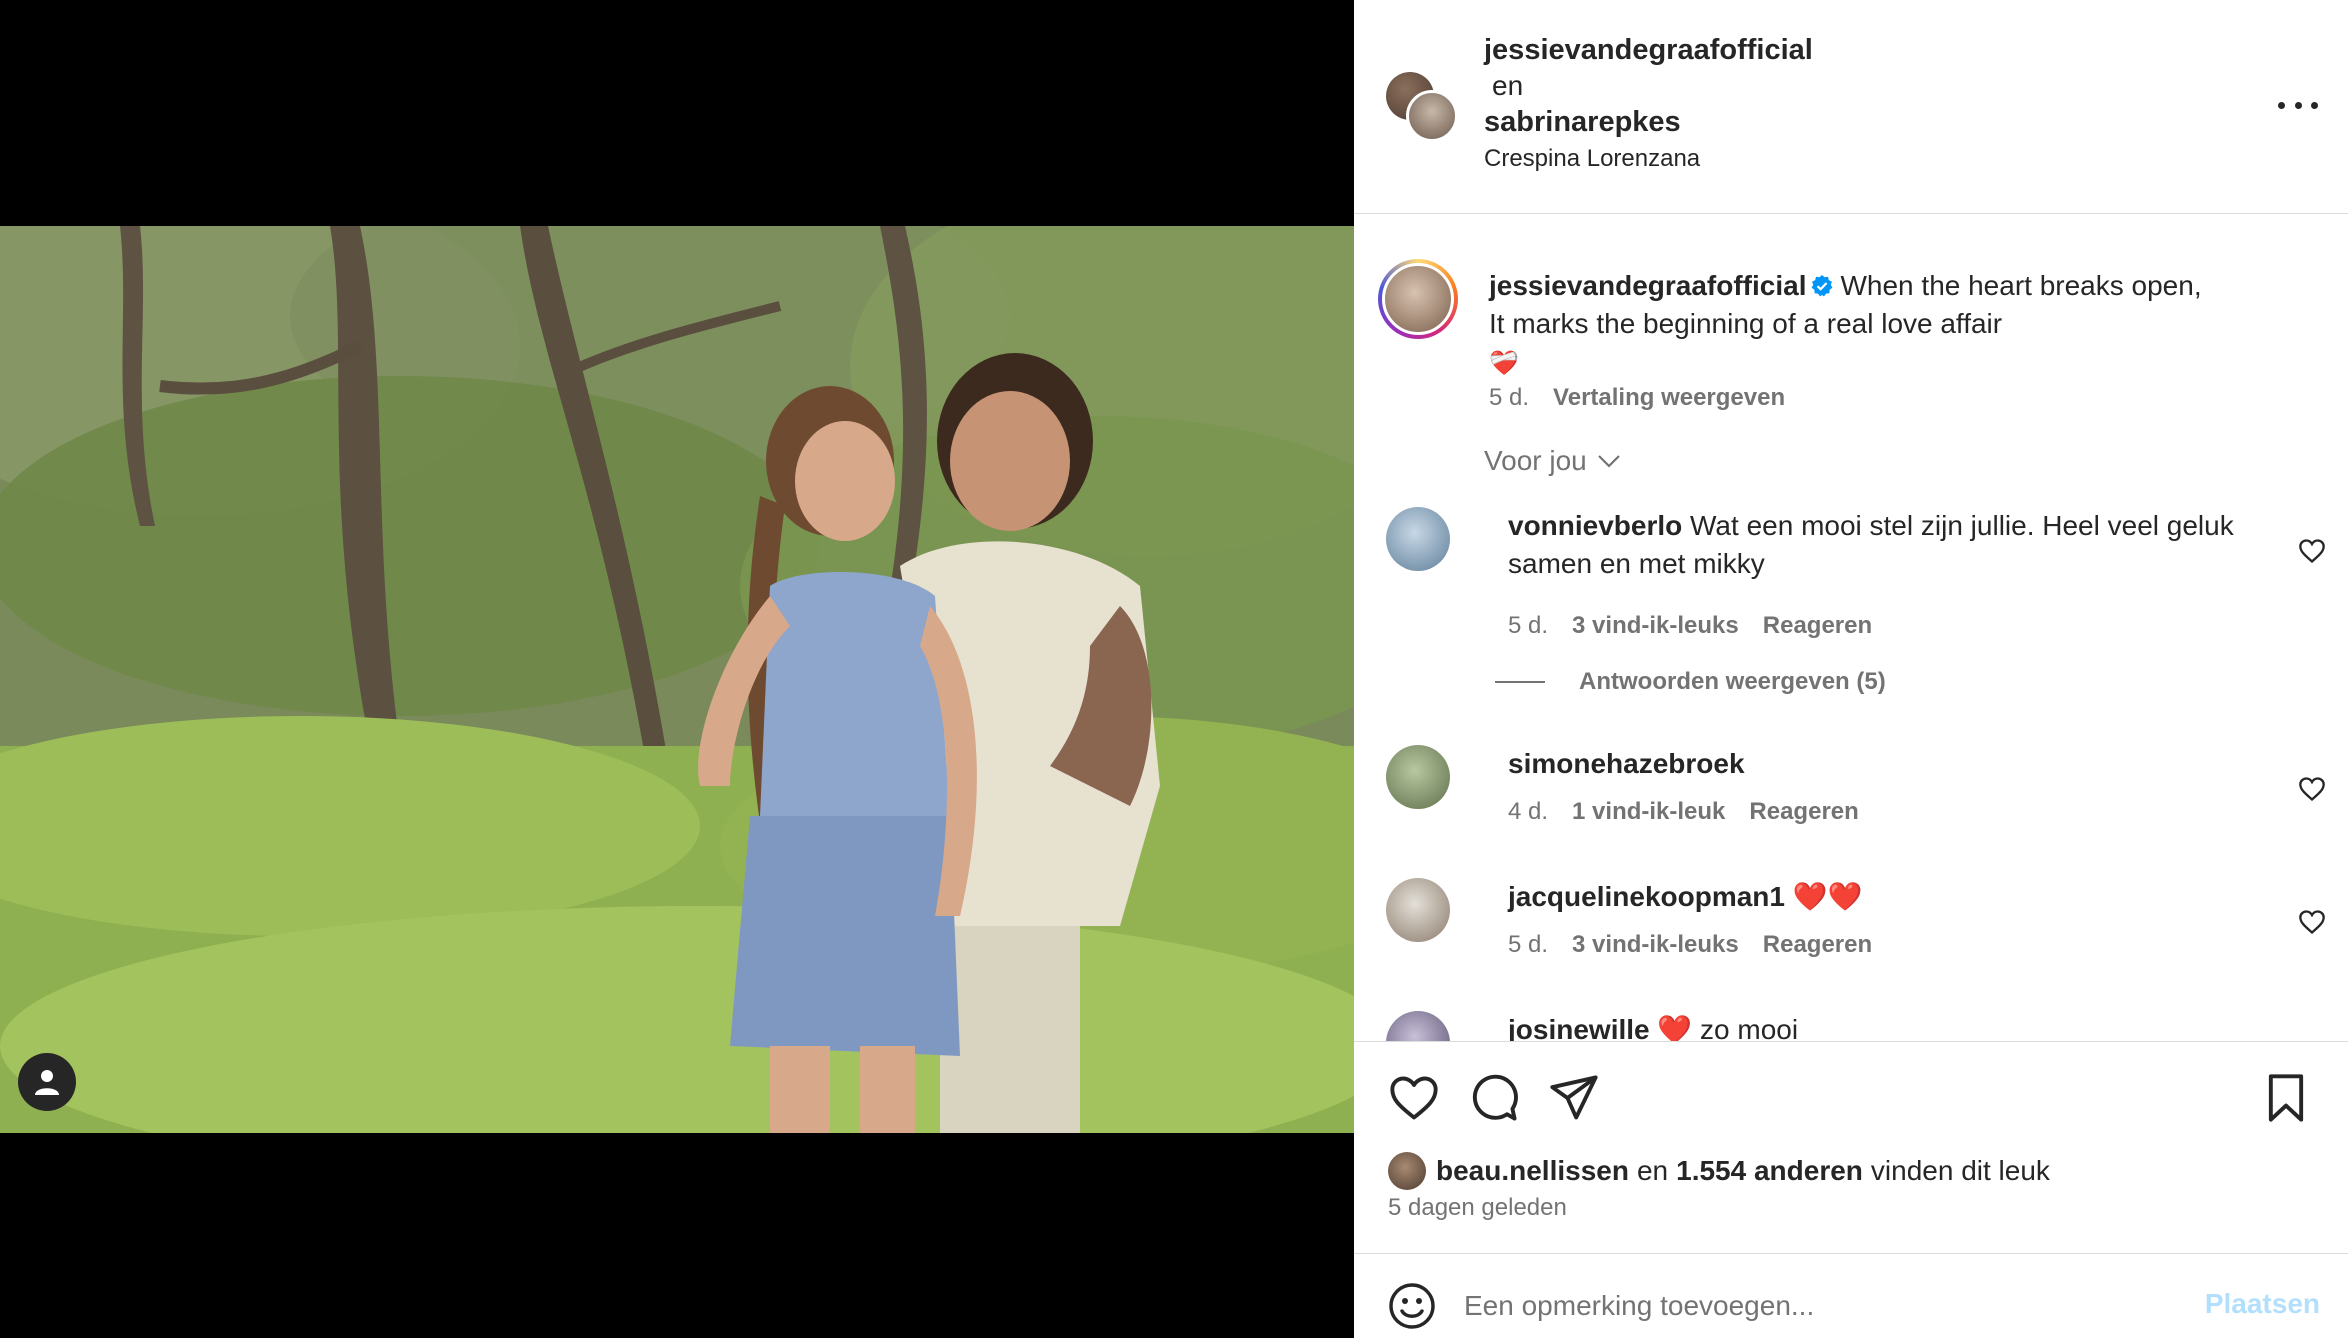 This screenshot has height=1338, width=2348. What do you see at coordinates (1504, 363) in the screenshot?
I see `caption-emoji: ❤️‍🩹` at bounding box center [1504, 363].